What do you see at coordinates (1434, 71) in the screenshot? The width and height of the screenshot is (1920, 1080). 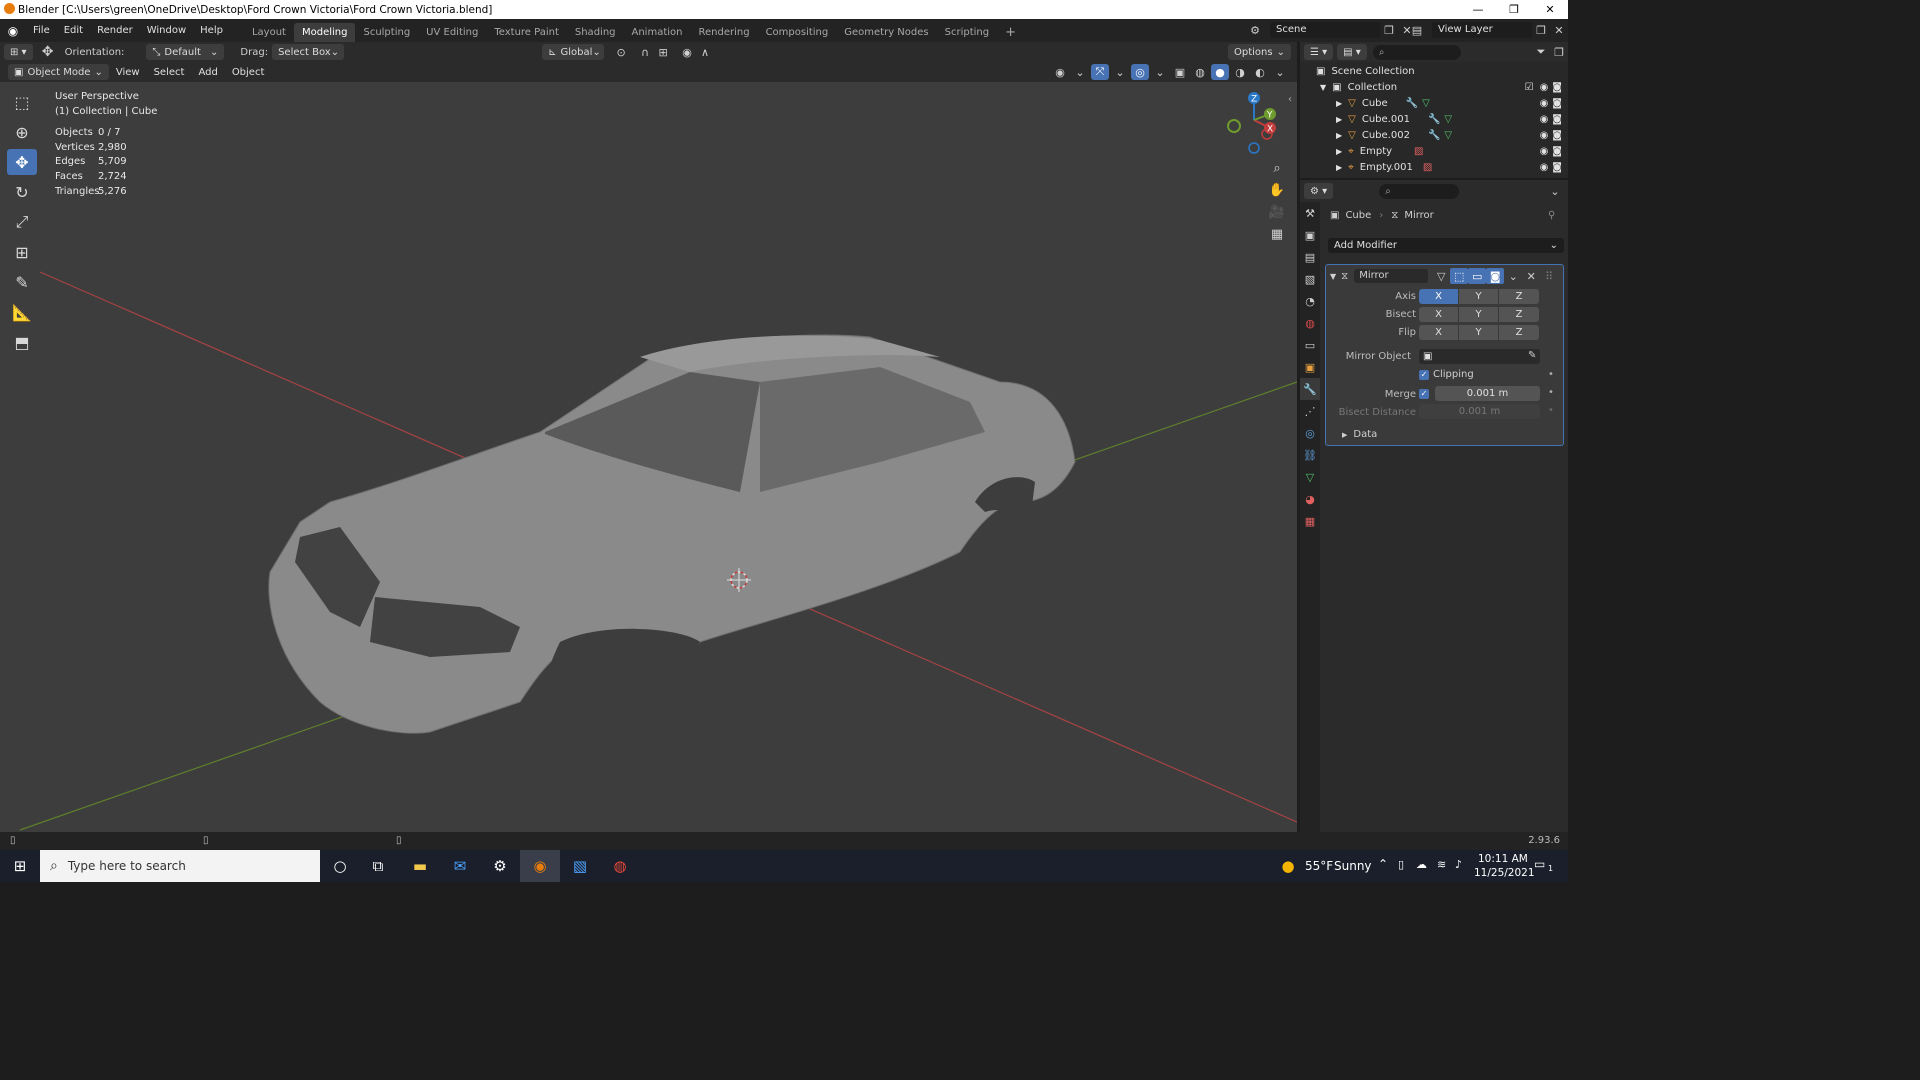 I see `outliner-scene-collection: ▣ Scene Collection` at bounding box center [1434, 71].